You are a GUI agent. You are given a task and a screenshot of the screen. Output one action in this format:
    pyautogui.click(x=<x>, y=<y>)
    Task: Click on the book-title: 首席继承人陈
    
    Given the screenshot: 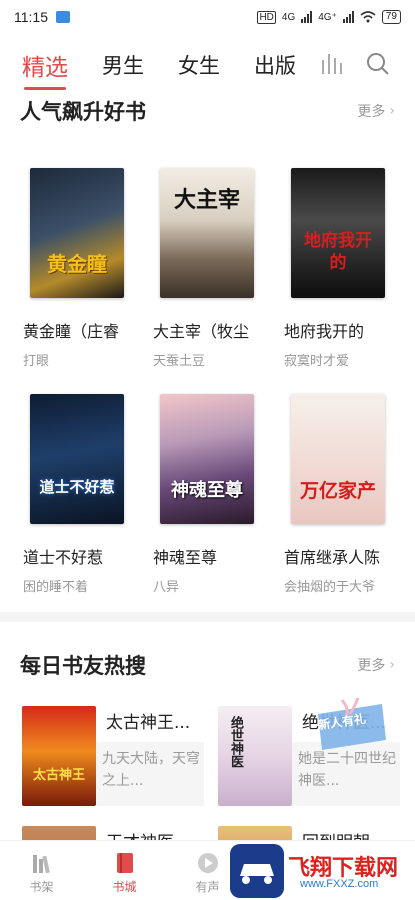 What is the action you would take?
    pyautogui.click(x=332, y=557)
    